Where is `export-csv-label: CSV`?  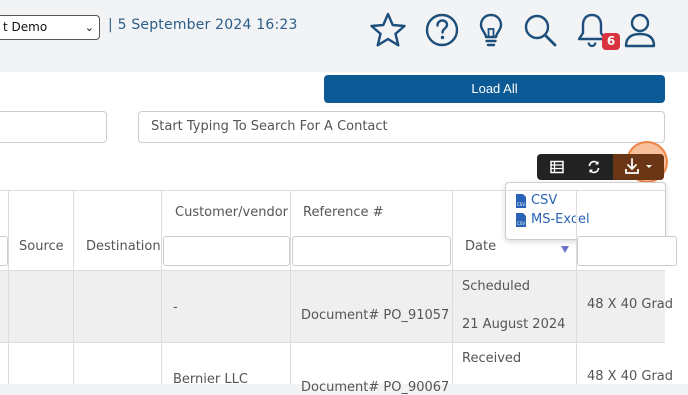 export-csv-label: CSV is located at coordinates (544, 200).